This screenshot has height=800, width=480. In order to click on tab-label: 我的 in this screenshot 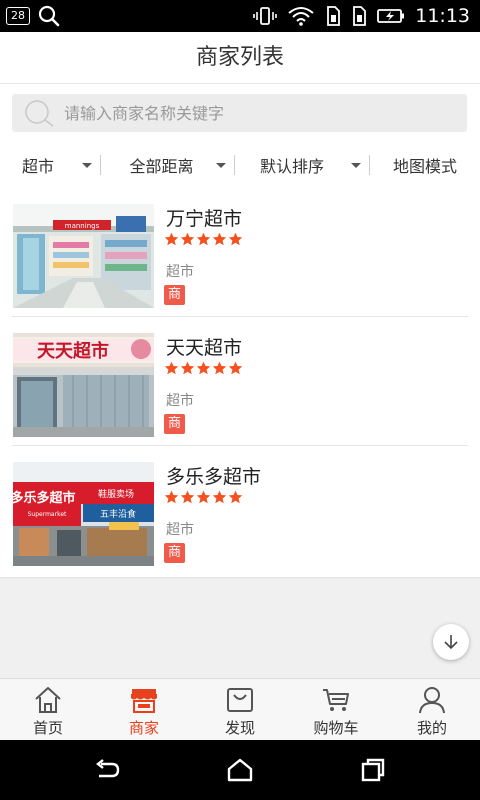, I will do `click(431, 728)`.